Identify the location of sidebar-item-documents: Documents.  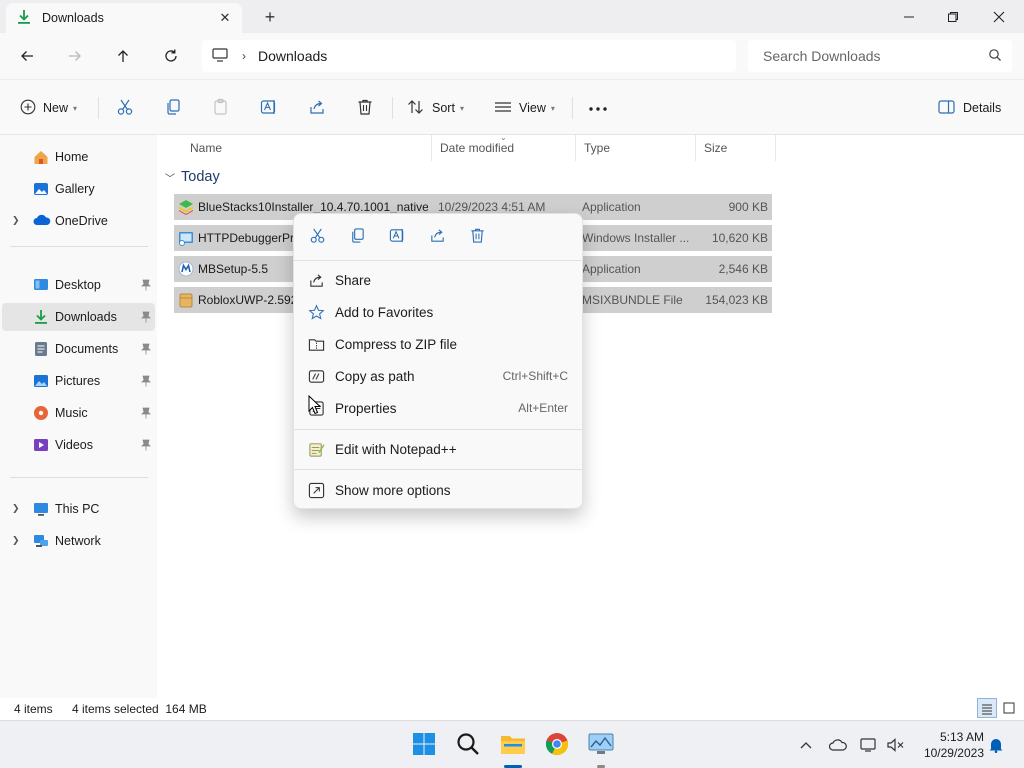
(78, 349).